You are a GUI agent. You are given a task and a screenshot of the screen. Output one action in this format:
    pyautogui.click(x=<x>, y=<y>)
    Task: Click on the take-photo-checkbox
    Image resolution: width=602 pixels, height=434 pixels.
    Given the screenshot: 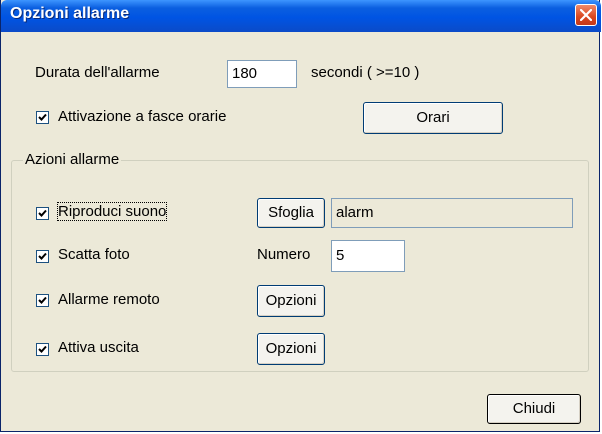 What is the action you would take?
    pyautogui.click(x=42, y=256)
    